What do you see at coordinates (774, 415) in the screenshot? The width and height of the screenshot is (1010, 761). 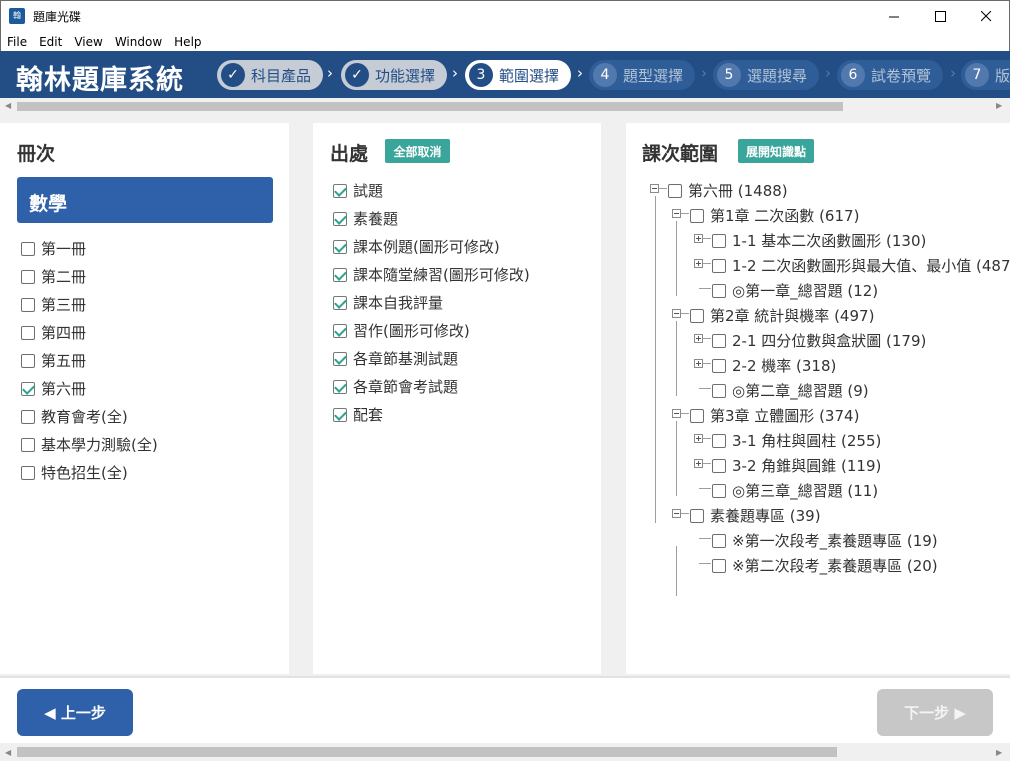 I see `tree-node: 第3章 立體圖形 (374)` at bounding box center [774, 415].